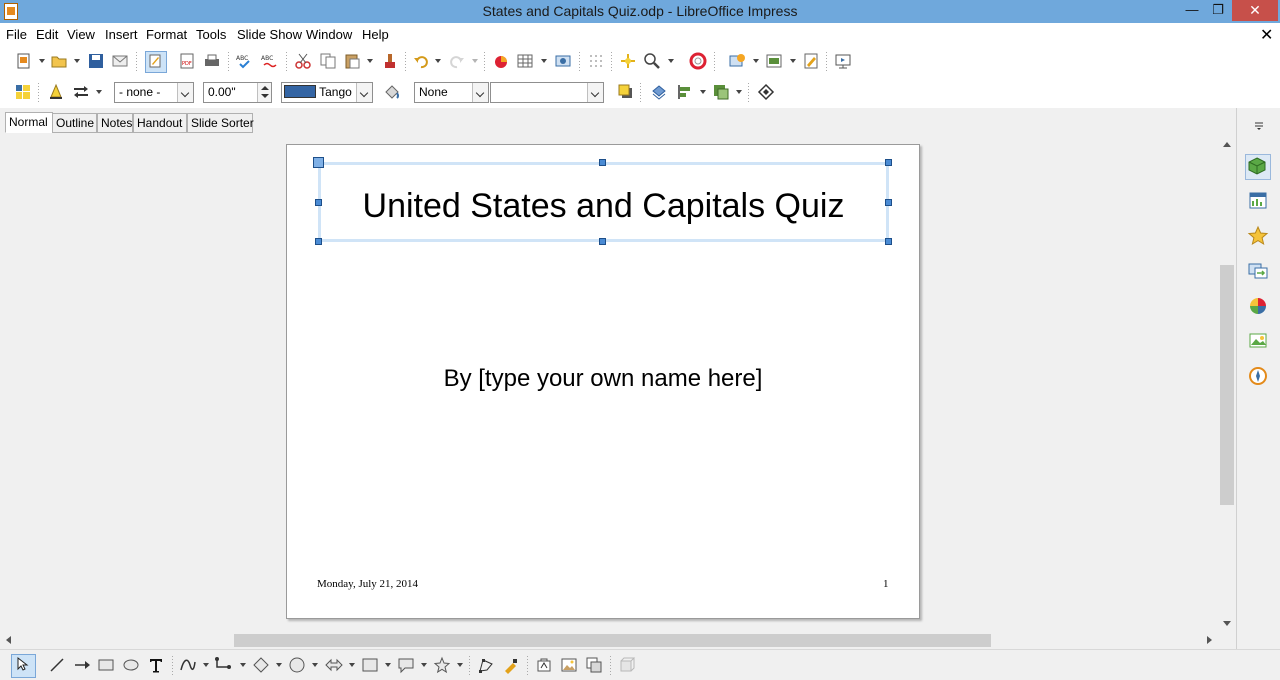  What do you see at coordinates (334, 665) in the screenshot?
I see `block-arrows-icon` at bounding box center [334, 665].